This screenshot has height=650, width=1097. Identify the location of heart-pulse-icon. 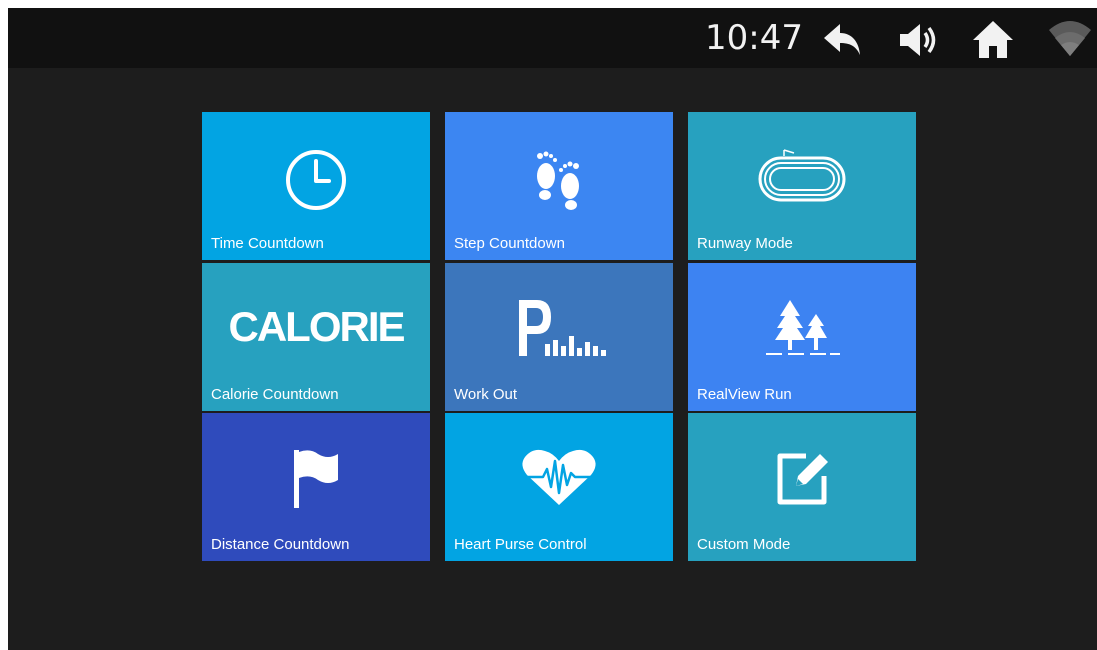
(559, 468).